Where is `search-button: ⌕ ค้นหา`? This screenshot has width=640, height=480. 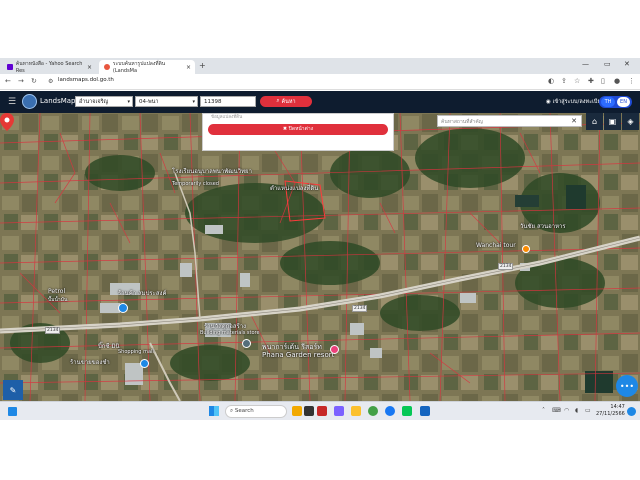 search-button: ⌕ ค้นหา is located at coordinates (286, 101).